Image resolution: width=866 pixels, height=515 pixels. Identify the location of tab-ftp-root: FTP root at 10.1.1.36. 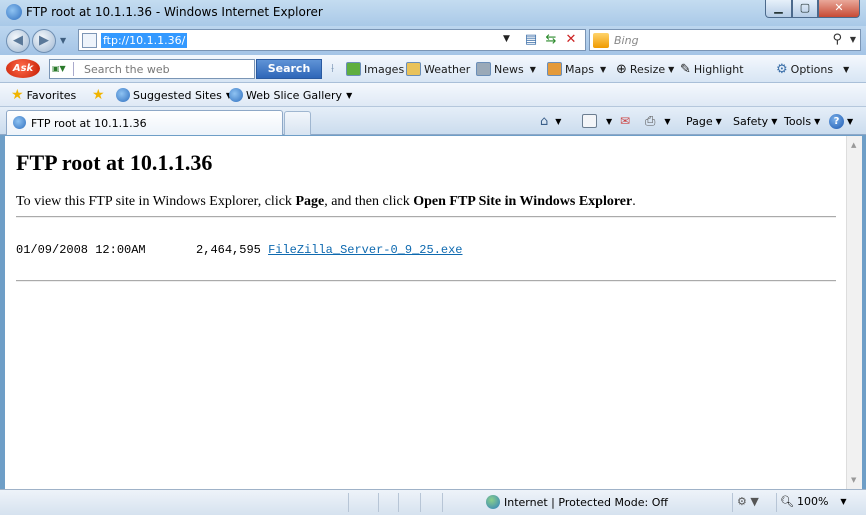
(144, 122).